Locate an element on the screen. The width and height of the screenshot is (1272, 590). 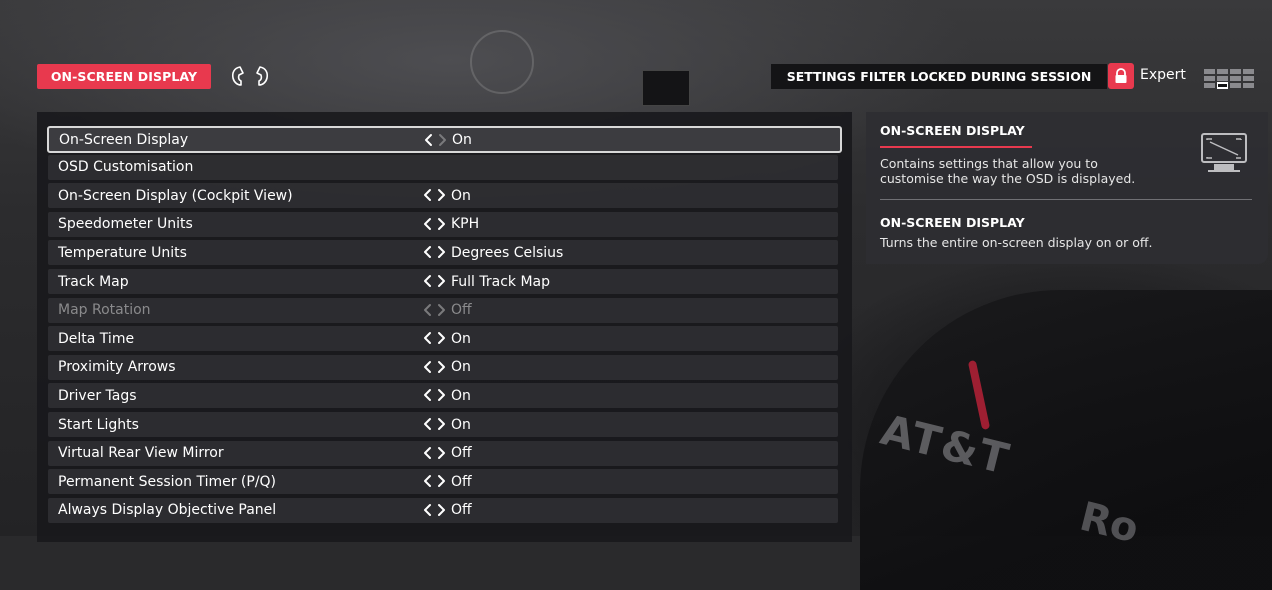
setting-row: Driver Tags On is located at coordinates (443, 396).